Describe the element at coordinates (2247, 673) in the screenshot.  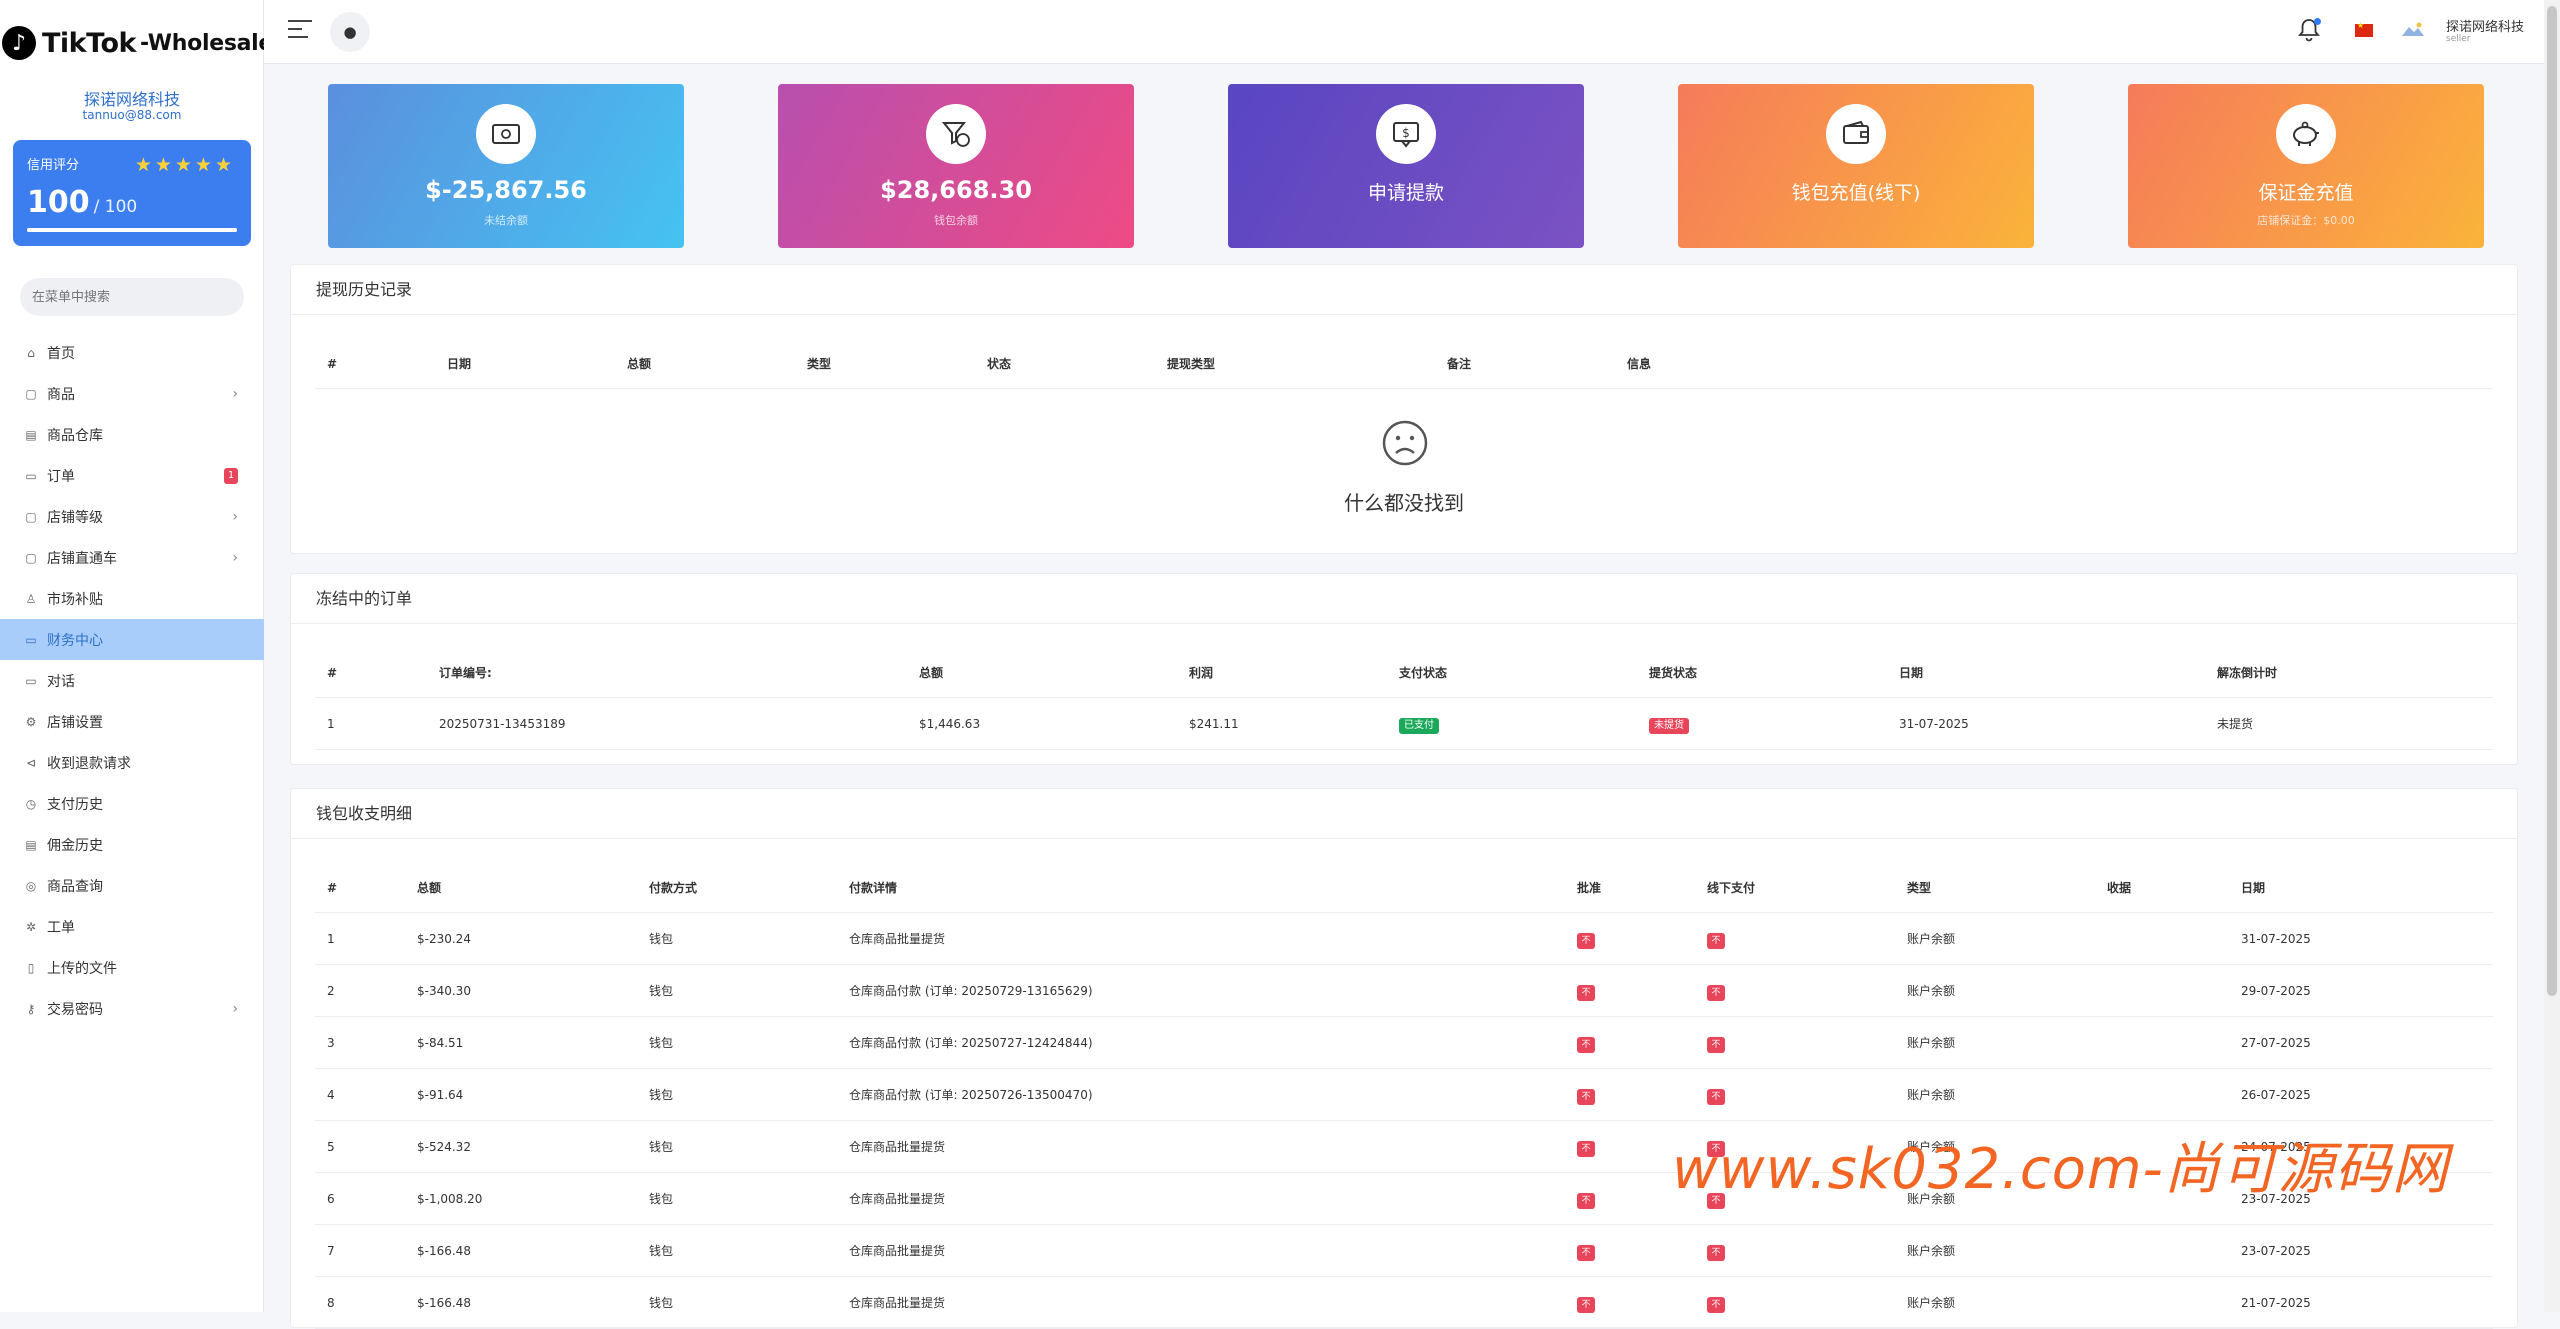
I see `column-header: 解冻倒计时` at that location.